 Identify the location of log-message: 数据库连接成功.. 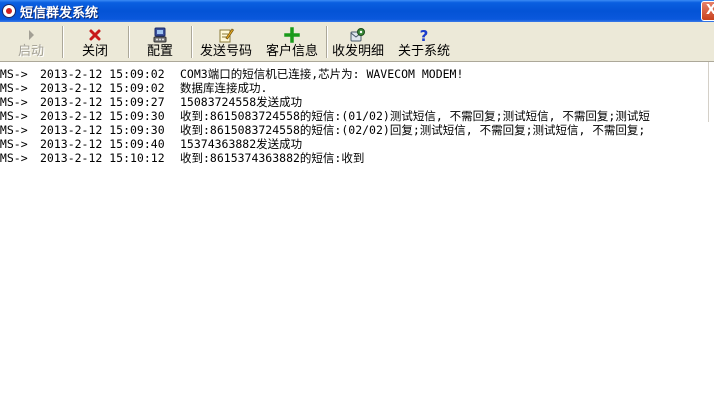
(224, 88).